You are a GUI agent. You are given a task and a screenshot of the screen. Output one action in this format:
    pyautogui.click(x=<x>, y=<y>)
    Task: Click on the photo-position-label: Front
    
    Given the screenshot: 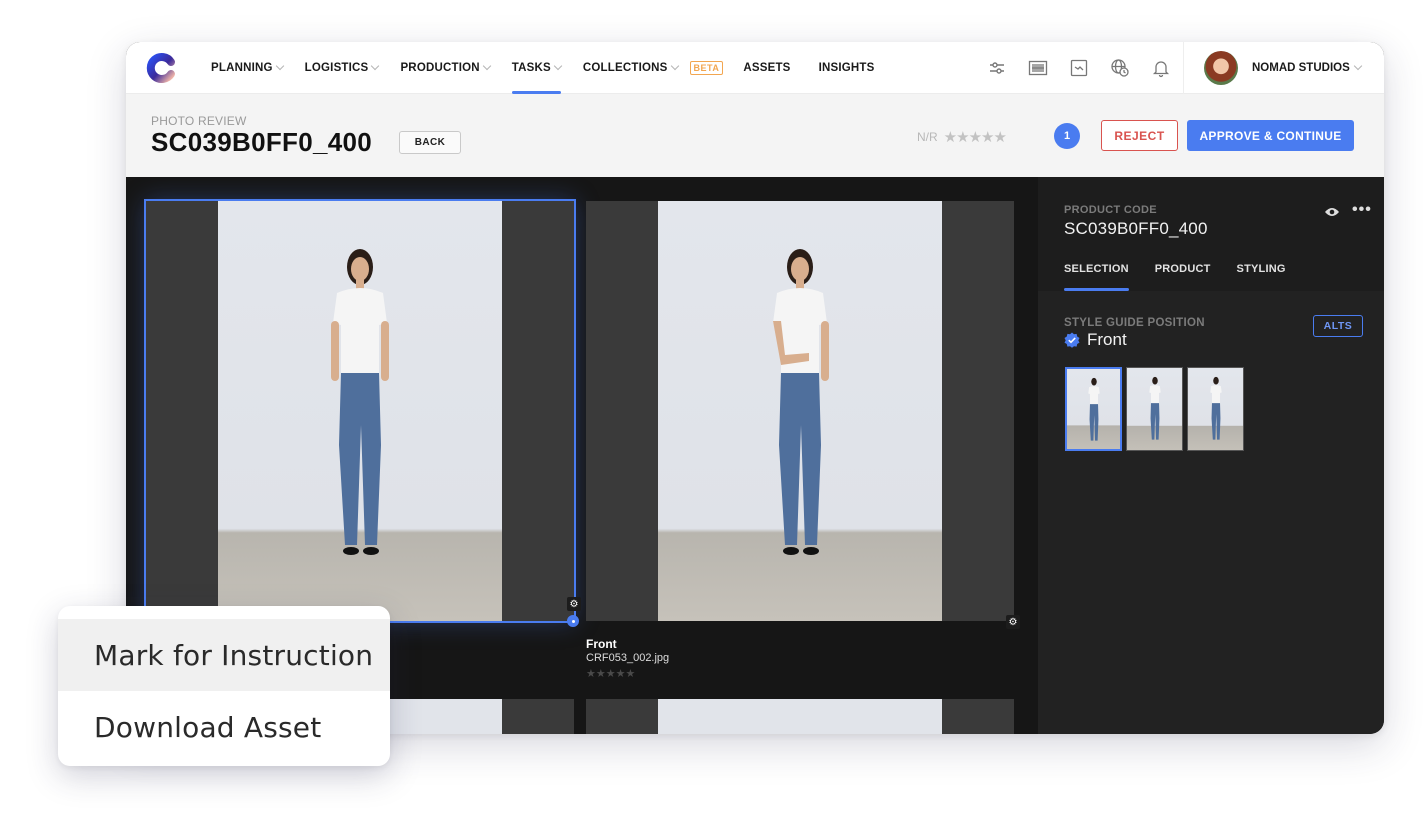 What is the action you would take?
    pyautogui.click(x=601, y=644)
    